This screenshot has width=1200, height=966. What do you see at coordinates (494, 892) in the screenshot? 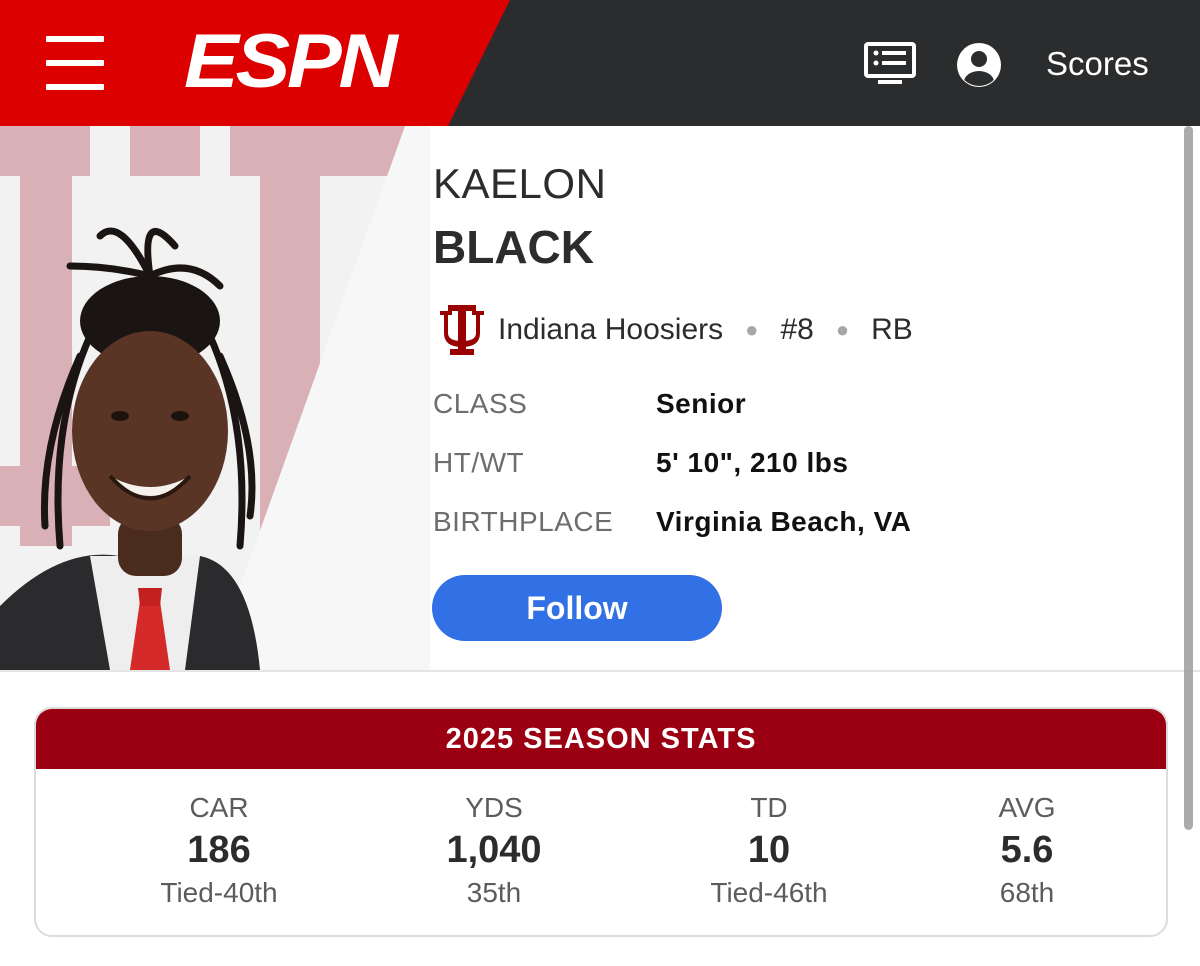
I see `stat-rank: 35th` at bounding box center [494, 892].